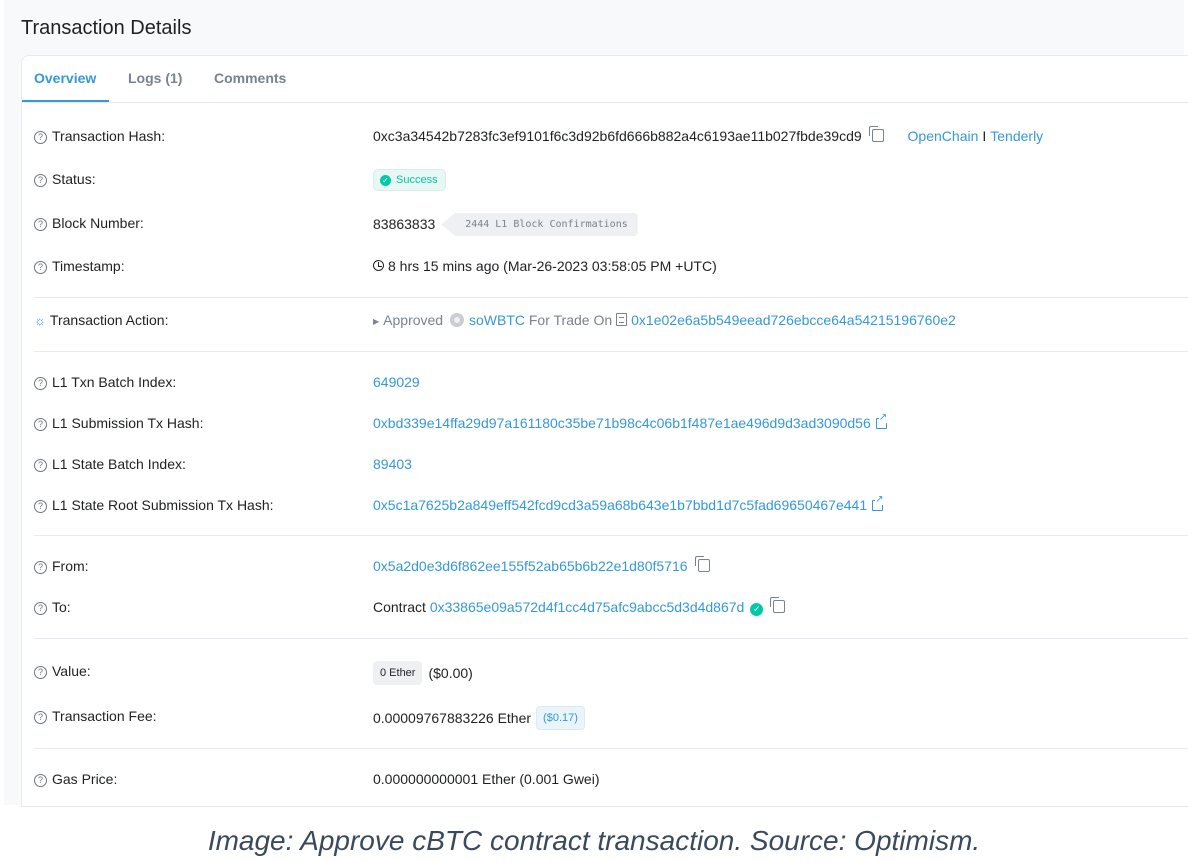 The image size is (1188, 862). What do you see at coordinates (75, 779) in the screenshot?
I see `label-gas-price: ? Gas Price:` at bounding box center [75, 779].